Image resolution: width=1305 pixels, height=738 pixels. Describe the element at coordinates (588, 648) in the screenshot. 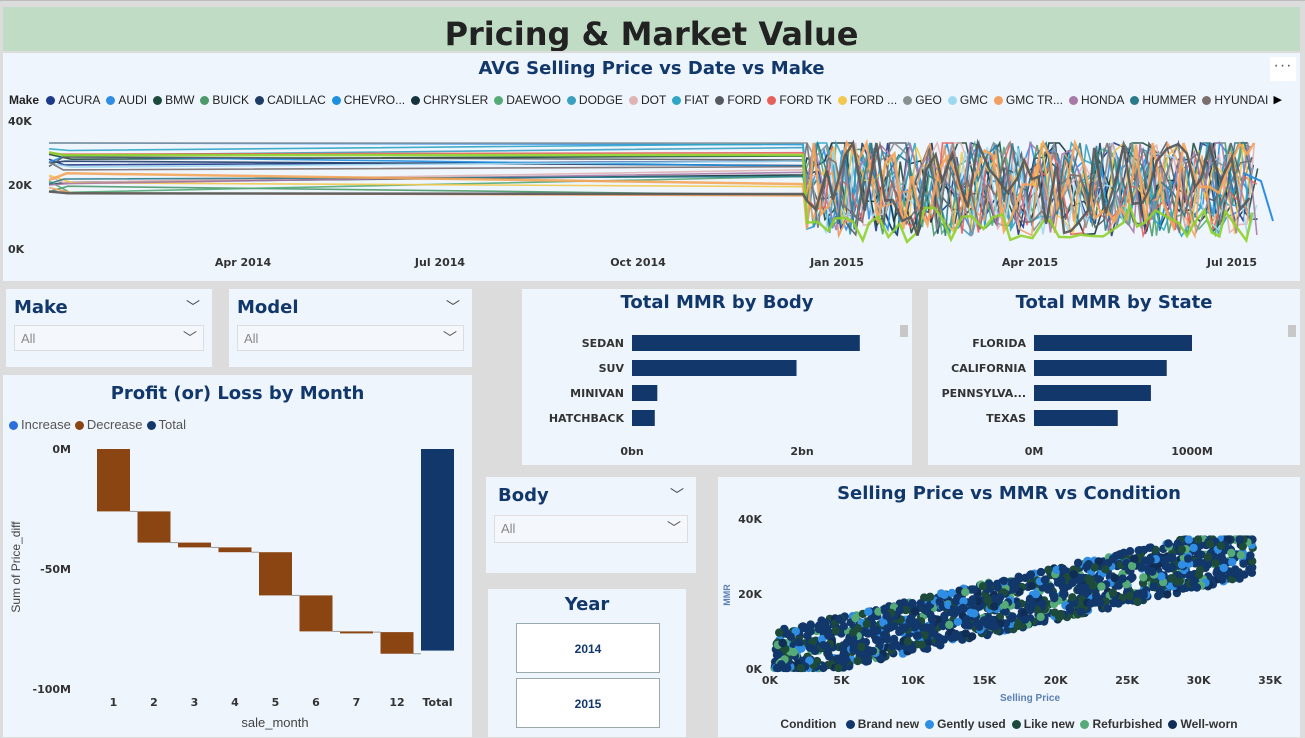

I see `year-option-2014: 2014` at that location.